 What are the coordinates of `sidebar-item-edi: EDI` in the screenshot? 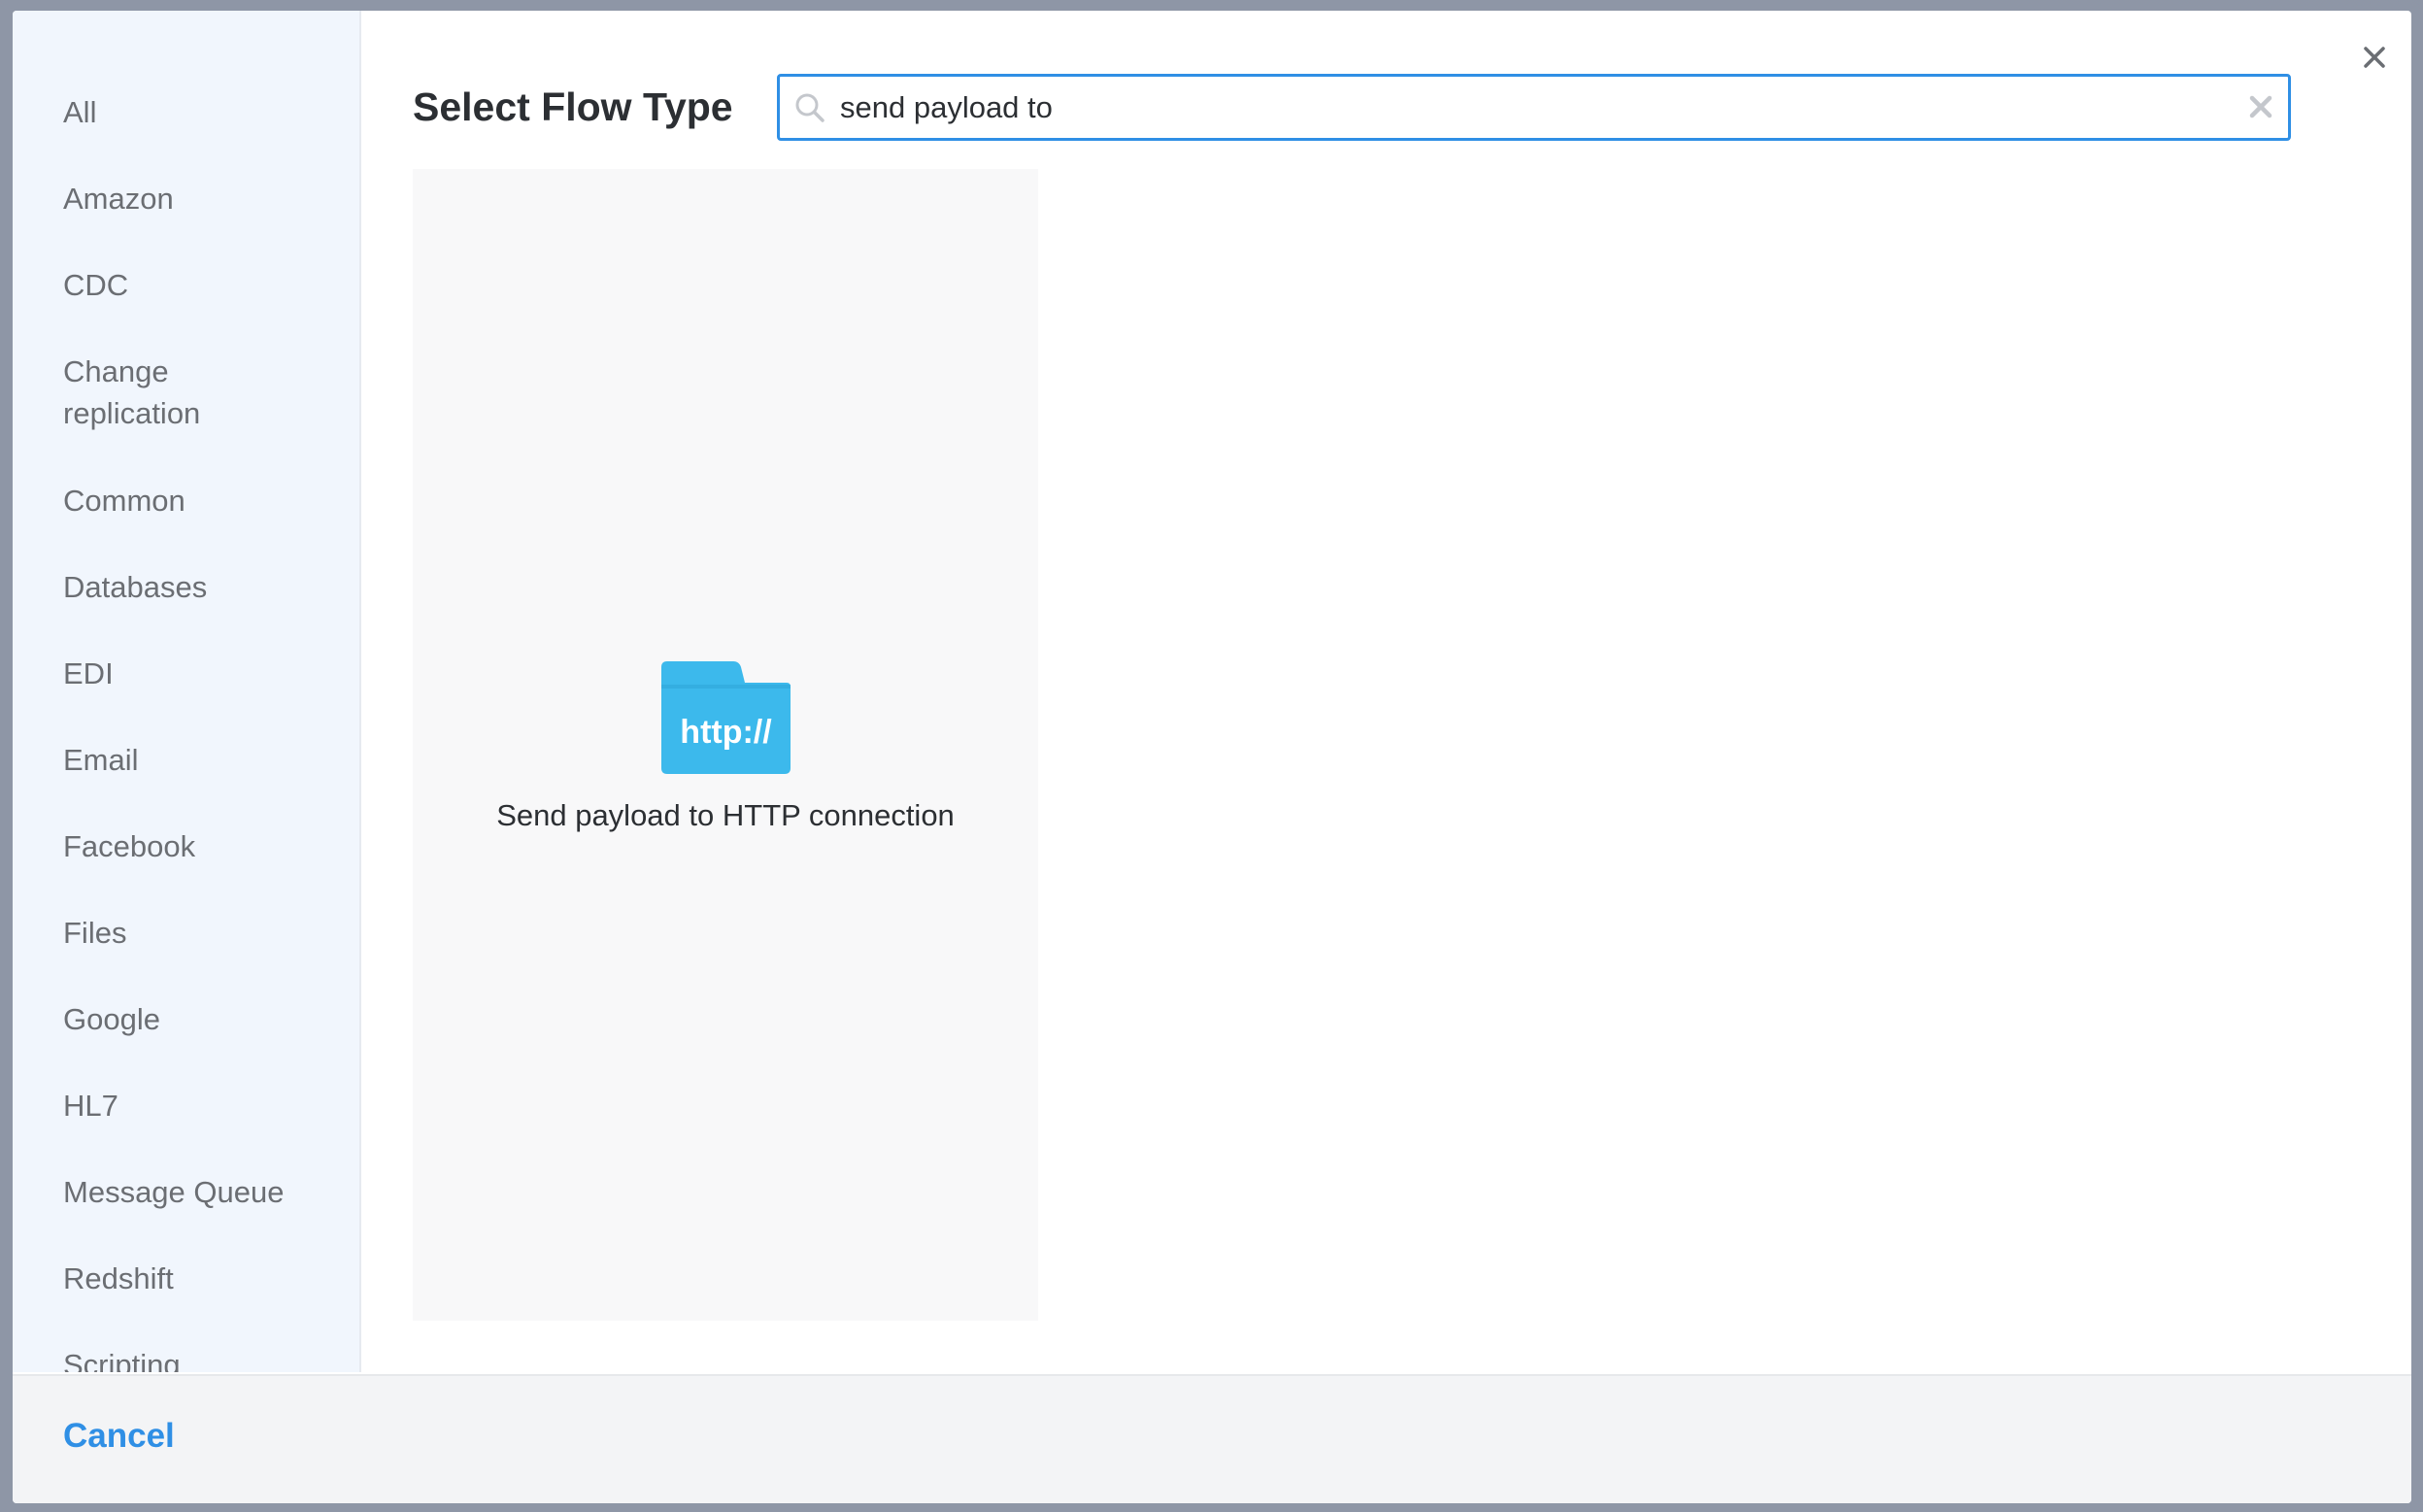 It's located at (204, 673).